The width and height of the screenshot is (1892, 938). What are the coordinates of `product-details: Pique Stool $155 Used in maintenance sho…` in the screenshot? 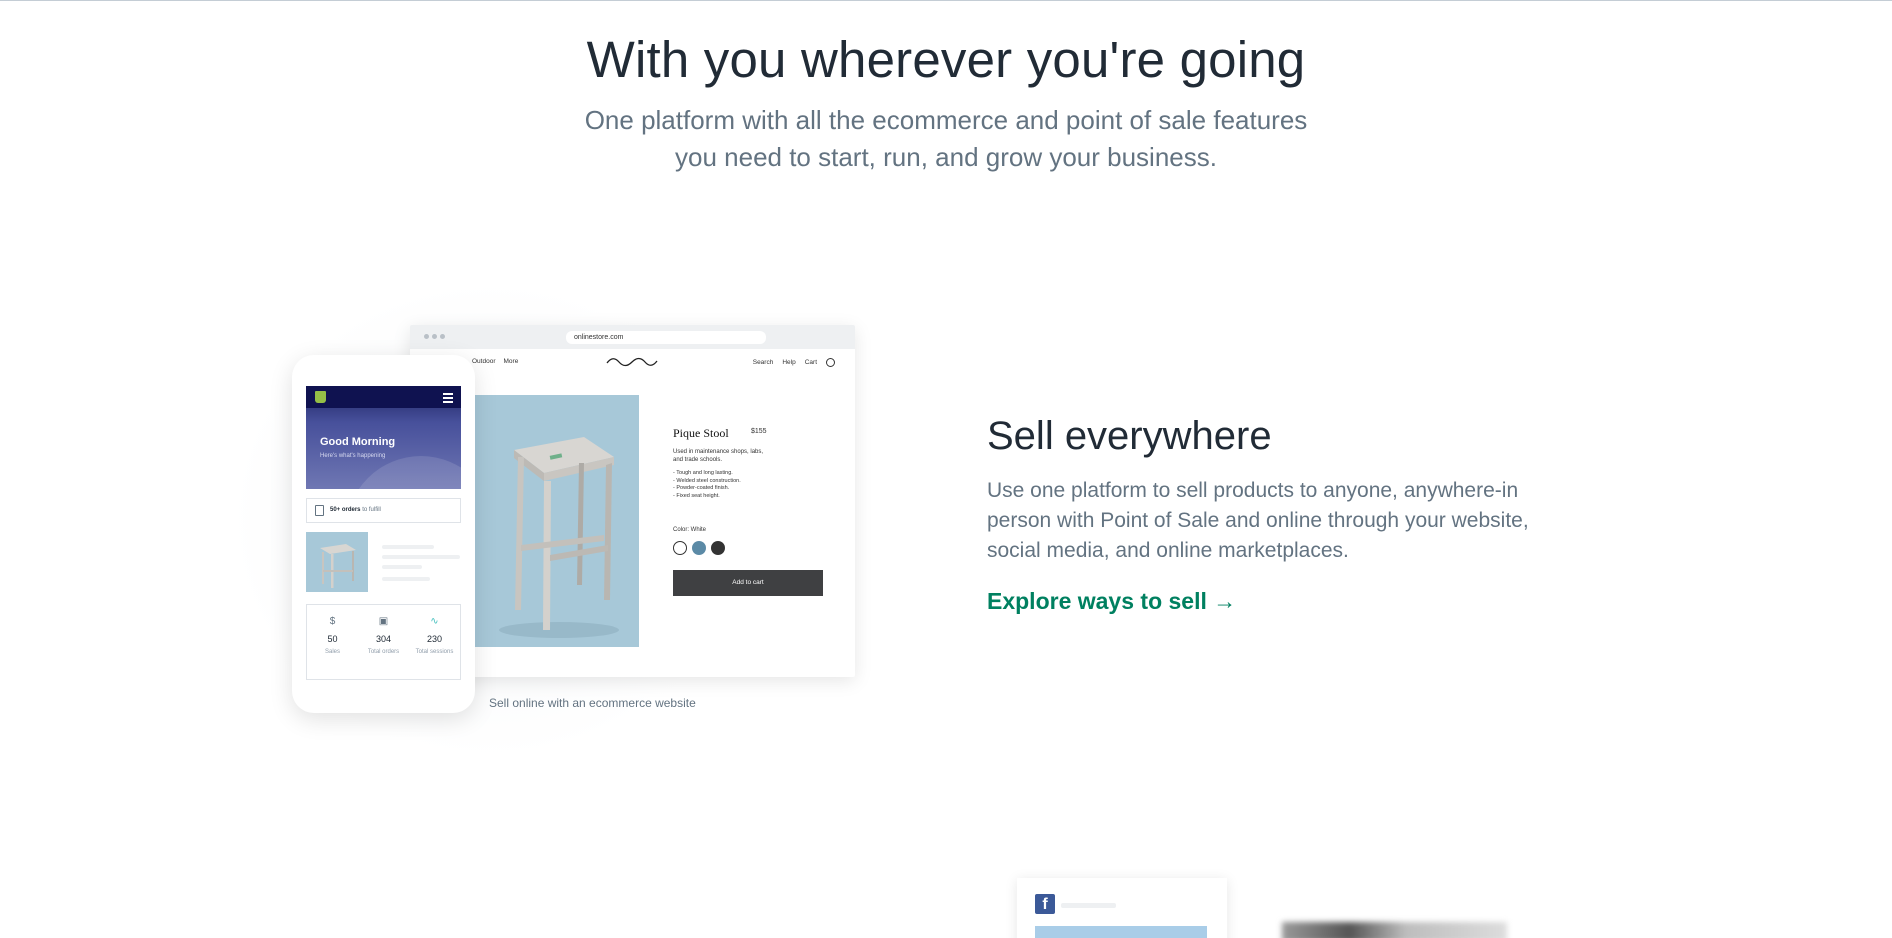 It's located at (753, 510).